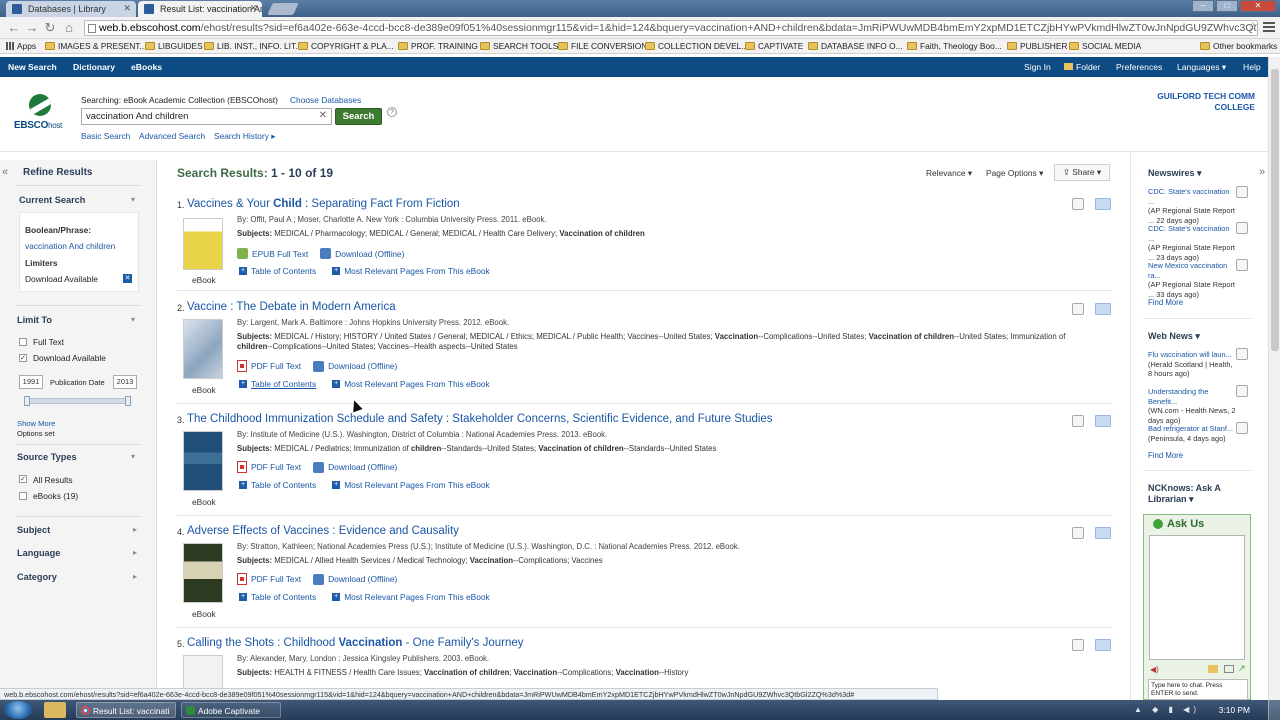 The height and width of the screenshot is (720, 1280). What do you see at coordinates (5, 172) in the screenshot?
I see `collapse-left-icon: «` at bounding box center [5, 172].